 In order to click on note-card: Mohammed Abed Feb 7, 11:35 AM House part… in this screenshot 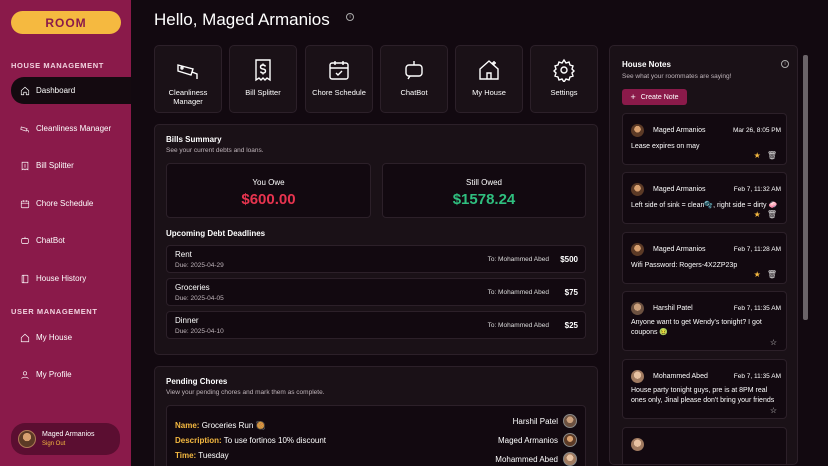, I will do `click(704, 389)`.